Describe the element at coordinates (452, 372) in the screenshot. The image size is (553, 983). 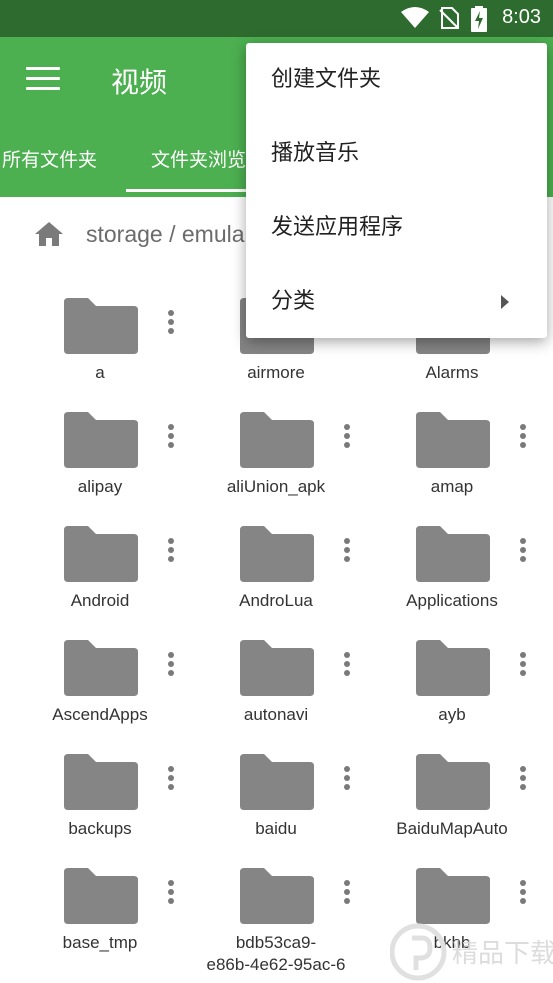
I see `folder-name: Alarms` at that location.